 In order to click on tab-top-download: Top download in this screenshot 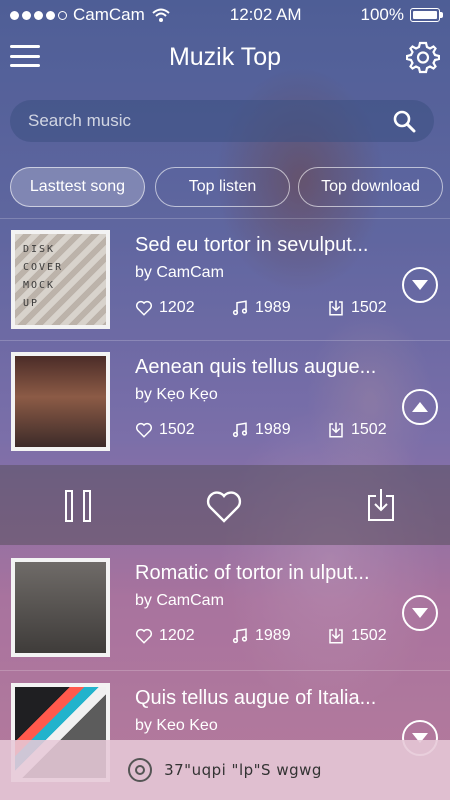, I will do `click(370, 187)`.